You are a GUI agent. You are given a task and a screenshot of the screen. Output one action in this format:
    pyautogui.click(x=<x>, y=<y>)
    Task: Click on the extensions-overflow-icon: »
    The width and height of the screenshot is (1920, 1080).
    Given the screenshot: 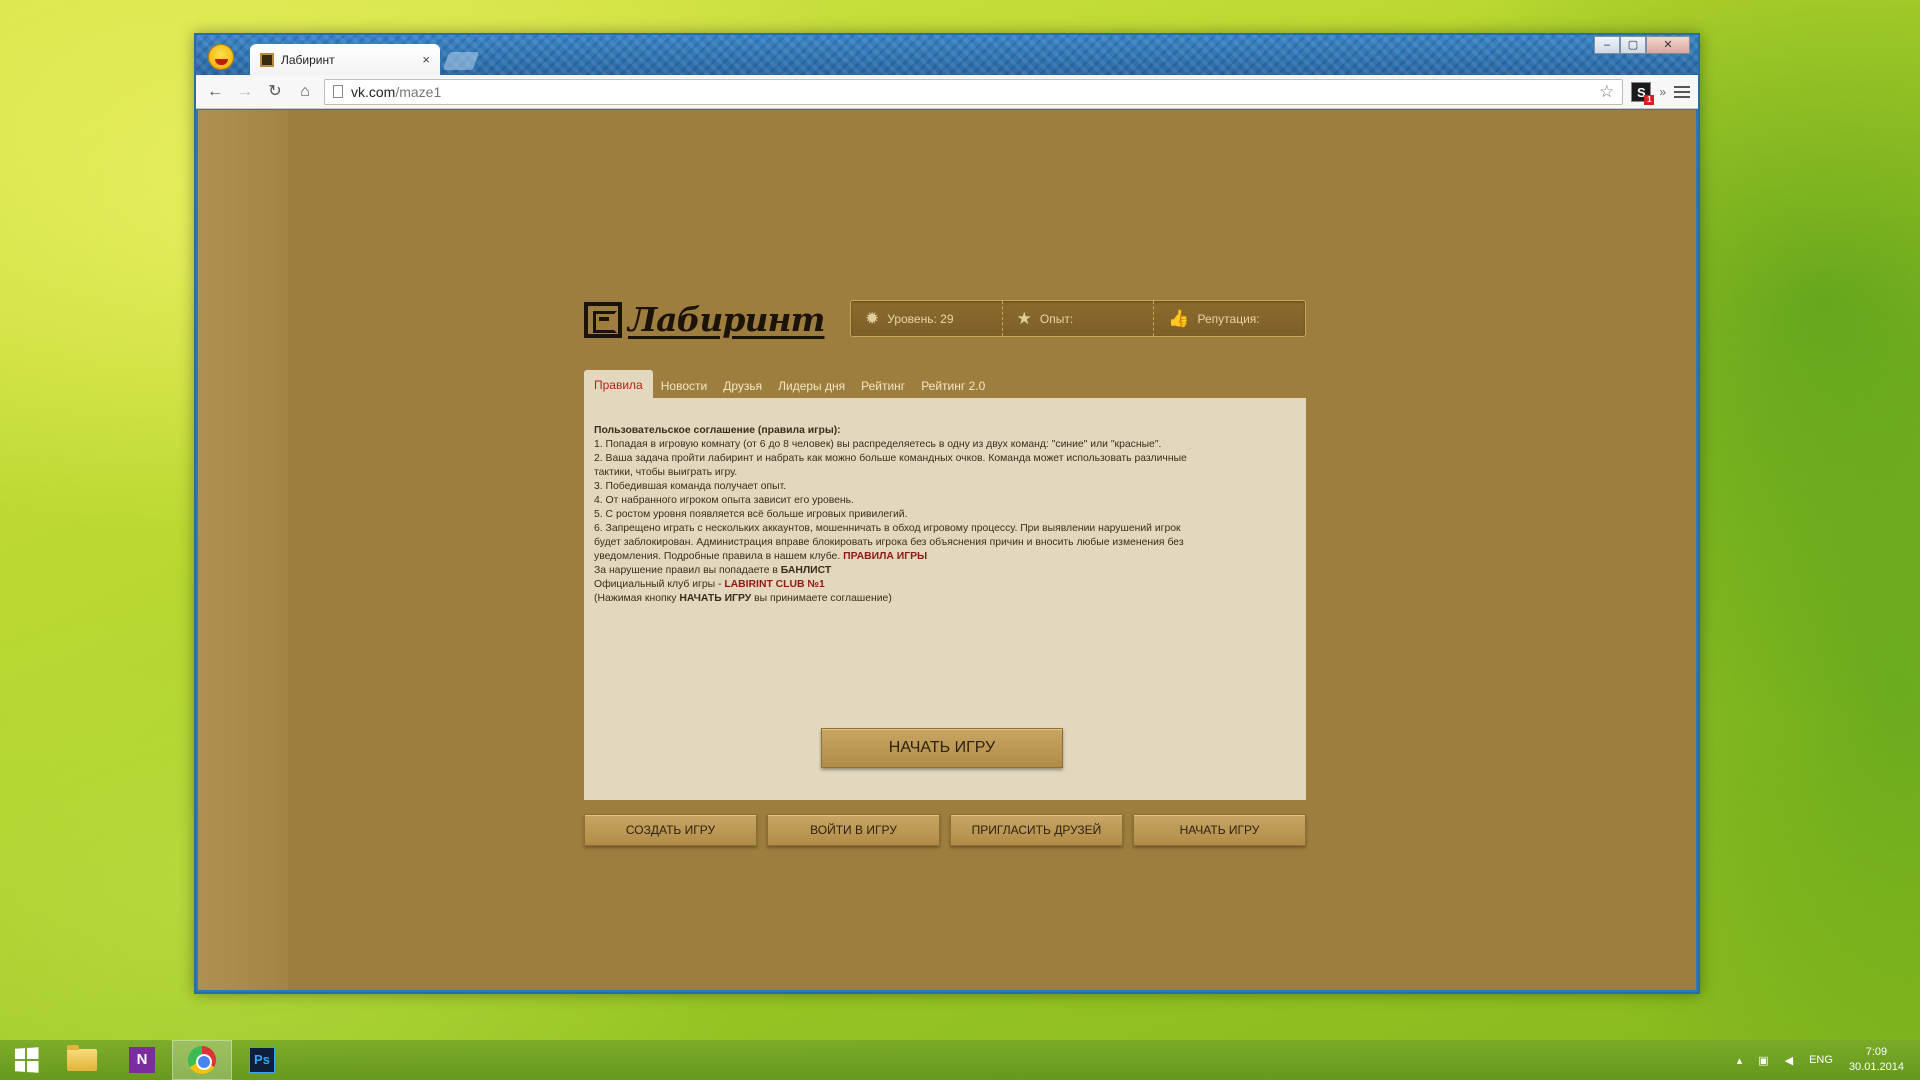 What is the action you would take?
    pyautogui.click(x=1662, y=92)
    